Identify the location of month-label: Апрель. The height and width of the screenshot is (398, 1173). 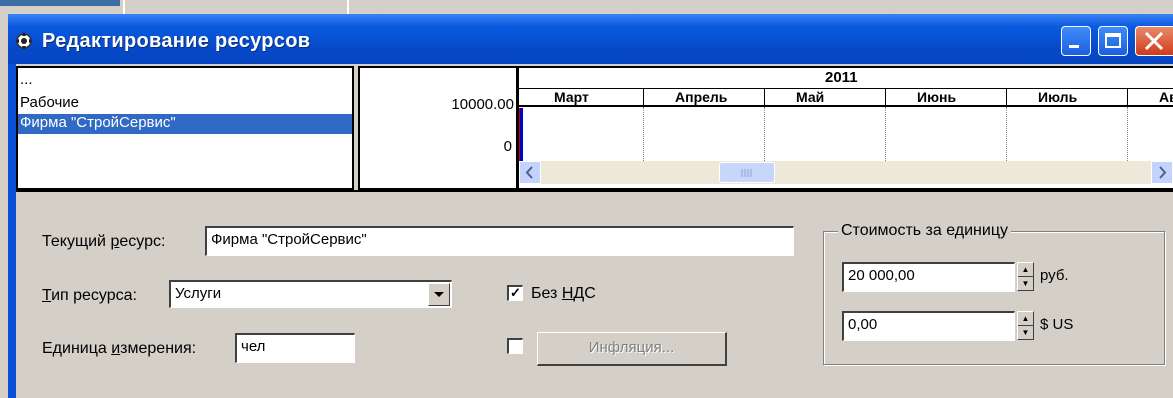
(701, 97).